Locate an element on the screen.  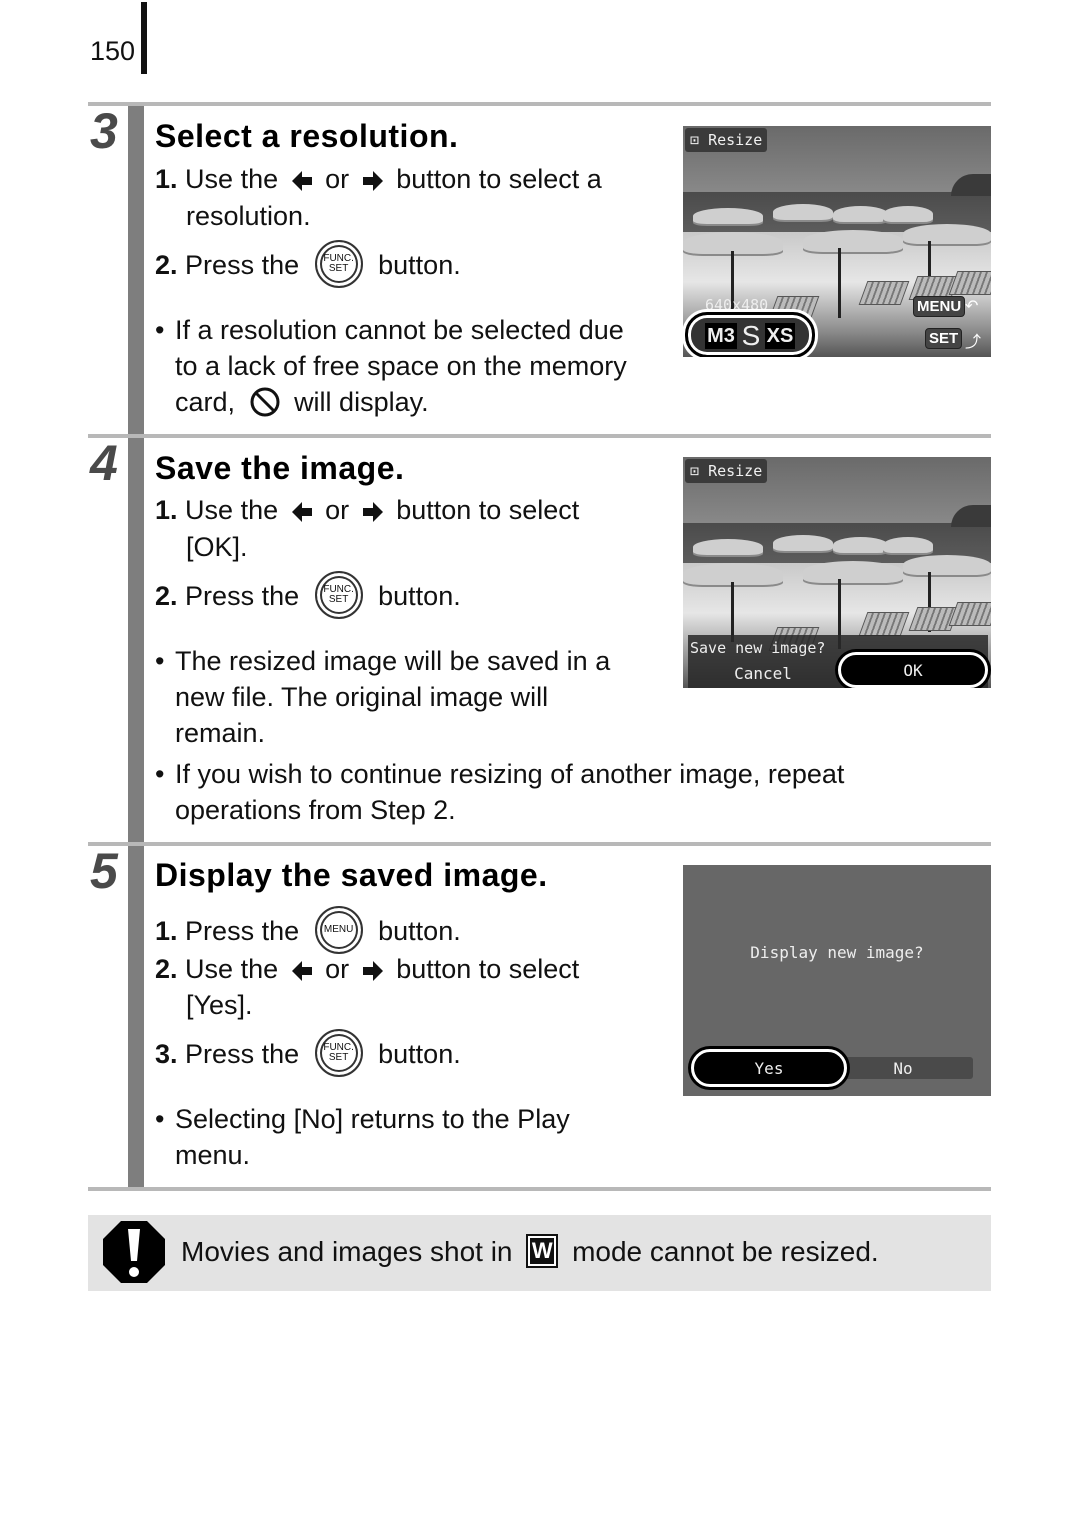
prohibited-icon is located at coordinates (265, 402).